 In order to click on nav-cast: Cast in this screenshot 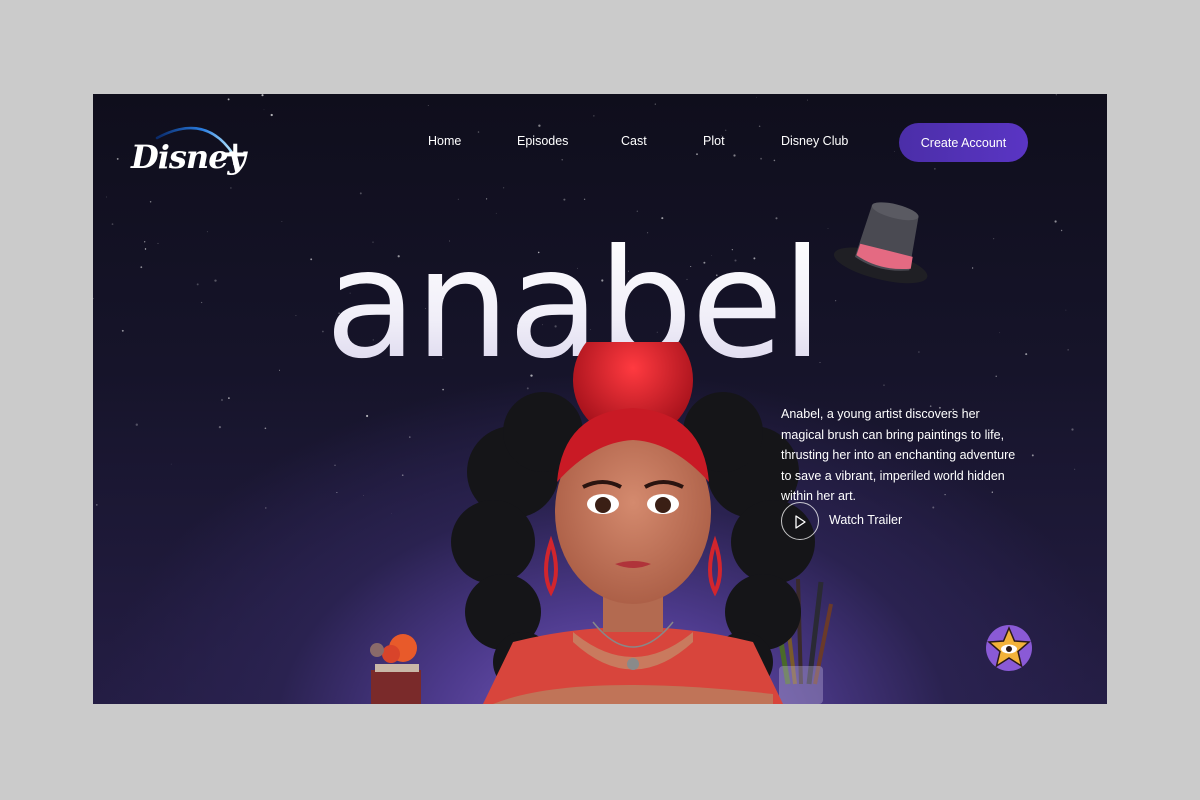, I will do `click(634, 141)`.